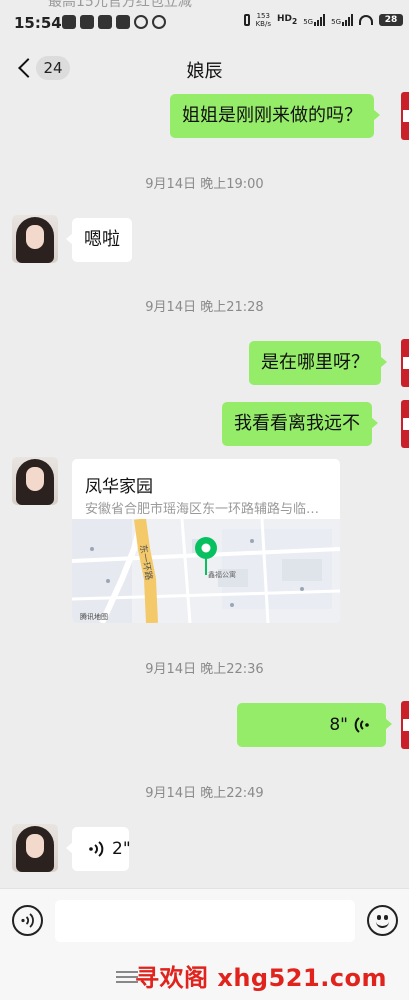  I want to click on signal-2-label: 5G, so click(336, 22).